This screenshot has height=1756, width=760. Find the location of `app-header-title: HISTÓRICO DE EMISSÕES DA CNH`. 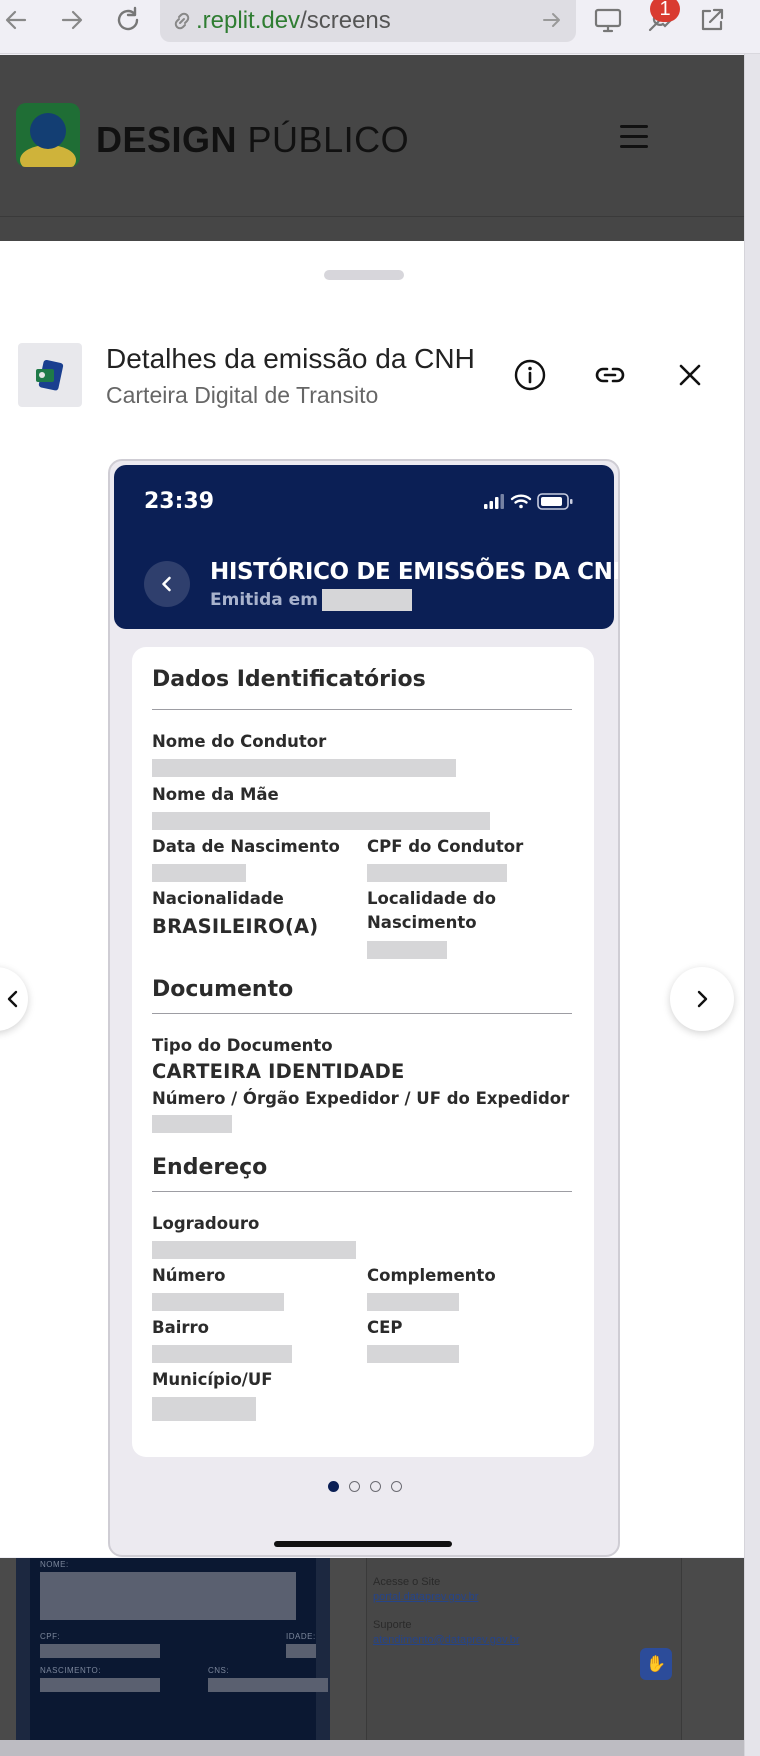

app-header-title: HISTÓRICO DE EMISSÕES DA CNH is located at coordinates (415, 572).